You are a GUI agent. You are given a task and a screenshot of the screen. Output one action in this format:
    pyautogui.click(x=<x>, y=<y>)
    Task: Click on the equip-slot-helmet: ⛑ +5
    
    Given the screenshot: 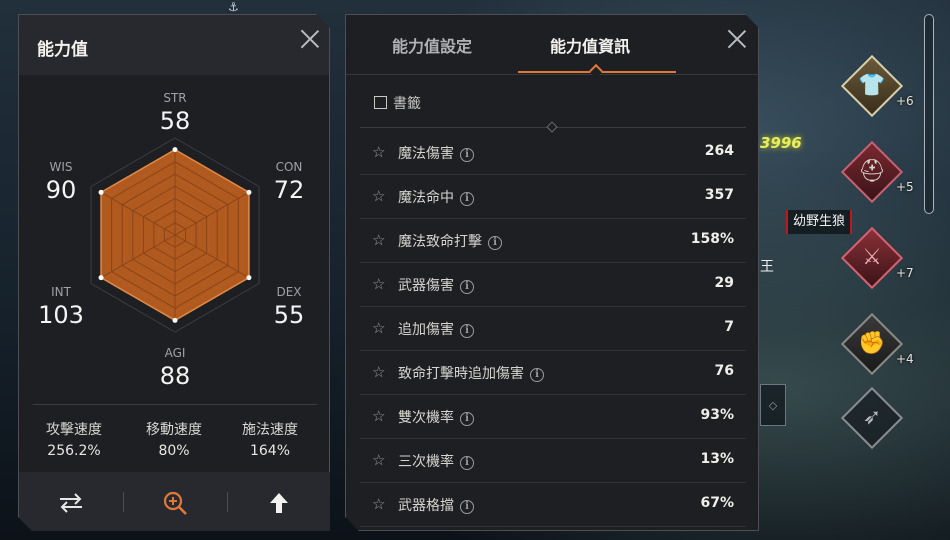 What is the action you would take?
    pyautogui.click(x=877, y=172)
    